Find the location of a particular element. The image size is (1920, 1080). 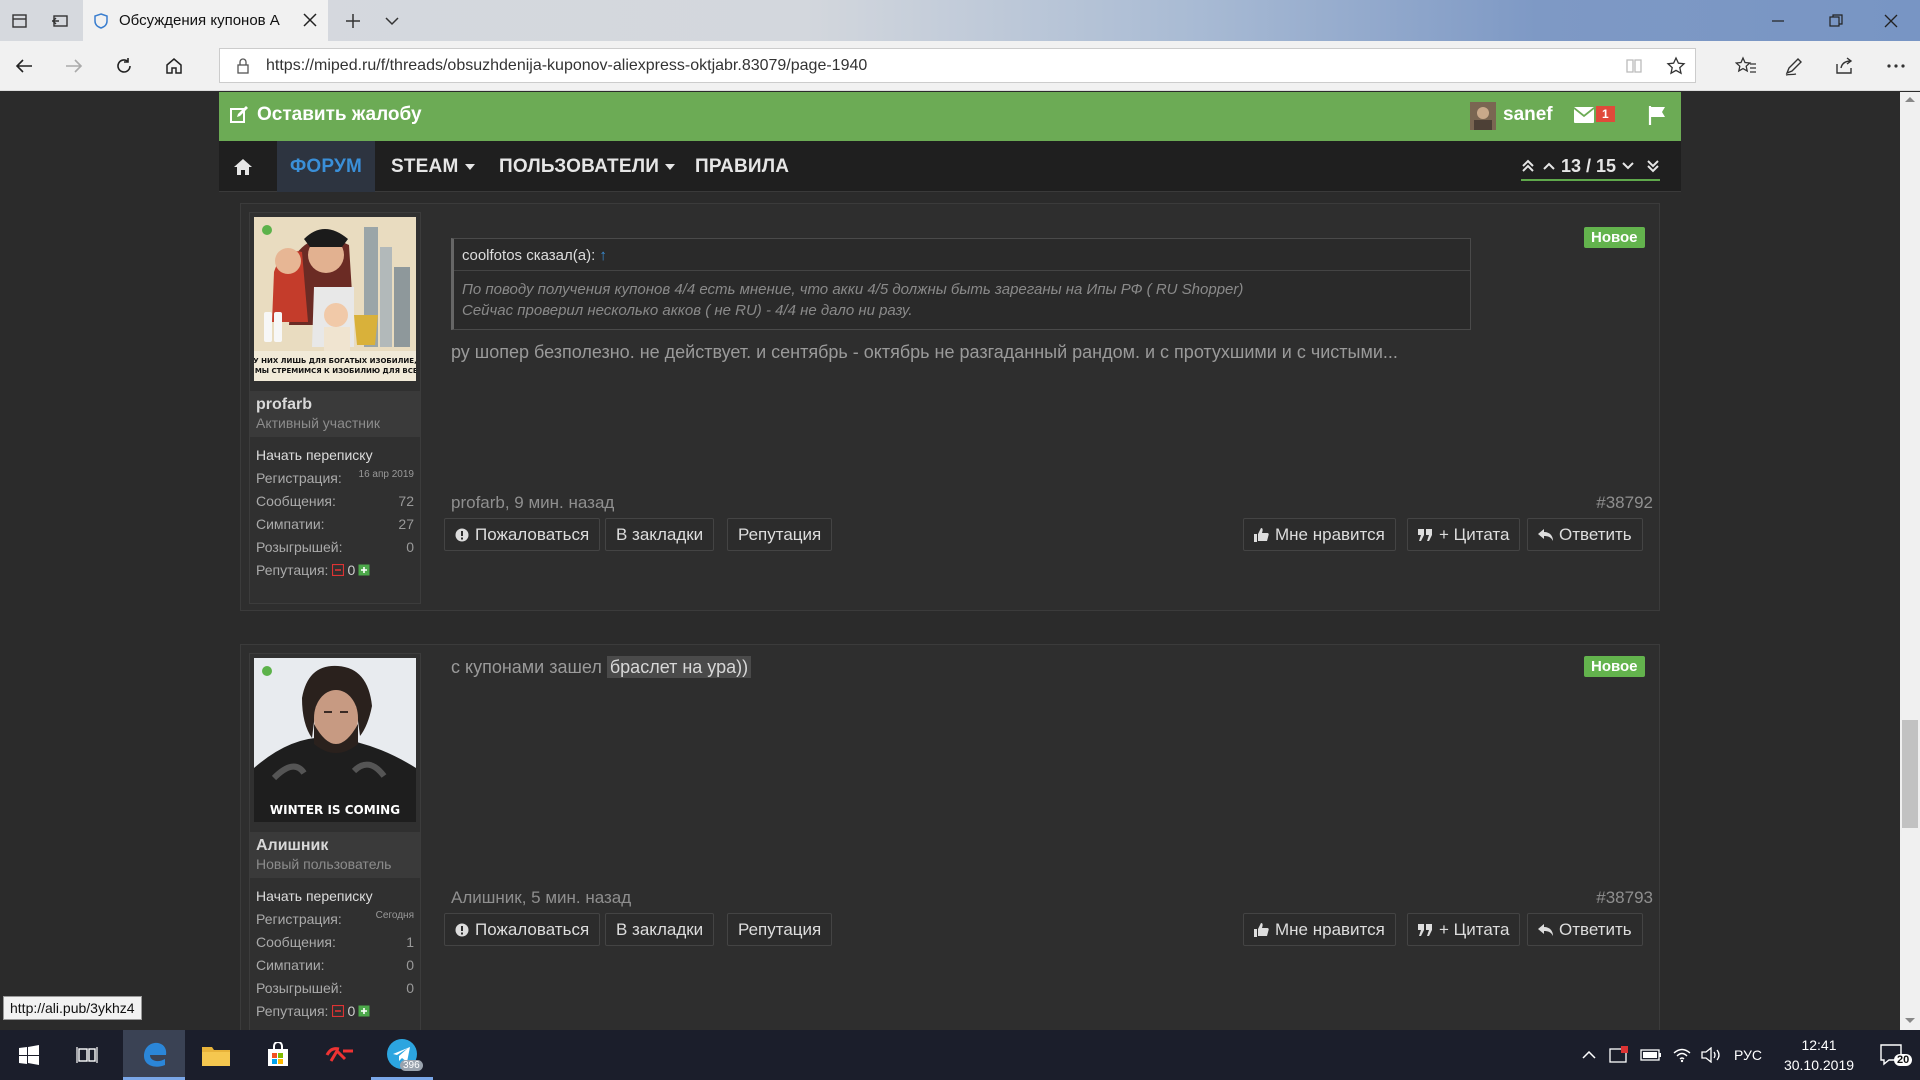

author-avatar: WINTER IS COMING is located at coordinates (335, 740).